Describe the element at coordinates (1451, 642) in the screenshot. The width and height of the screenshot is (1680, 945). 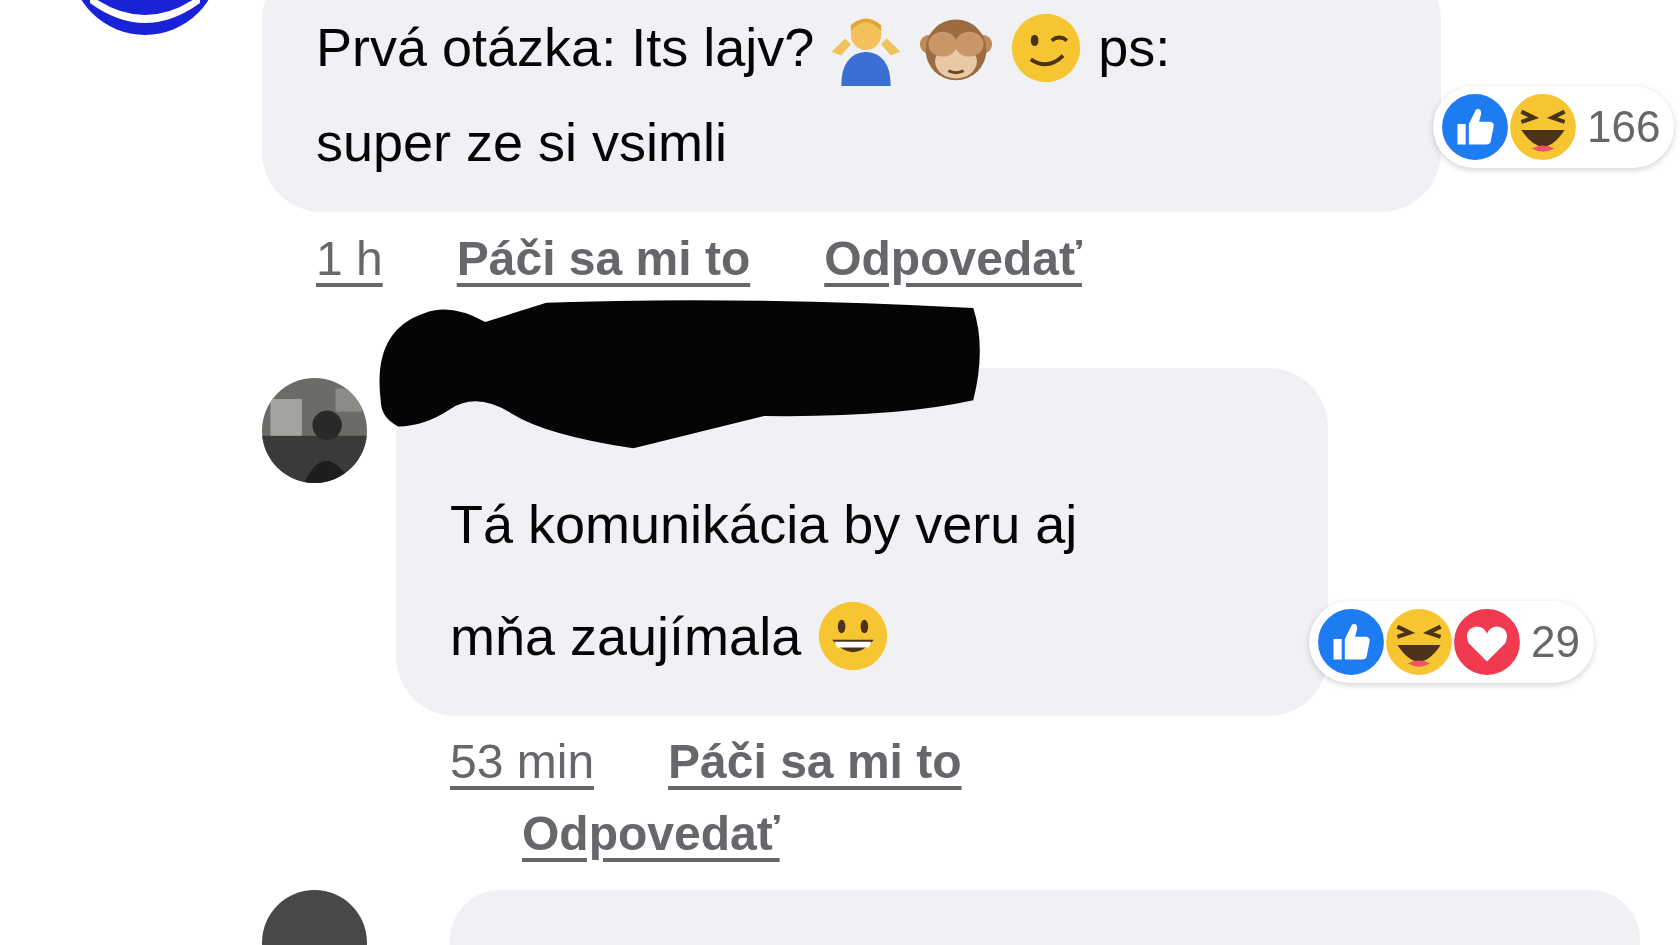
I see `reaction-badge: 29` at that location.